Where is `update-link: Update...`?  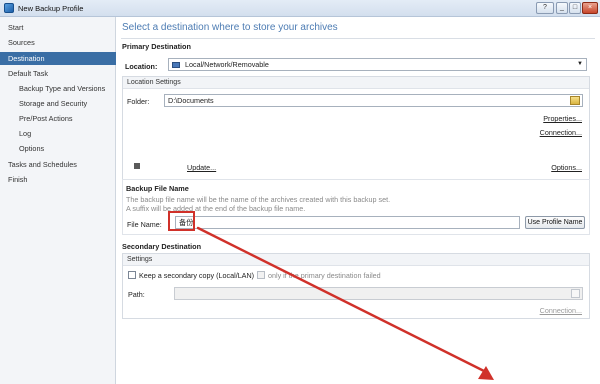 update-link: Update... is located at coordinates (201, 167).